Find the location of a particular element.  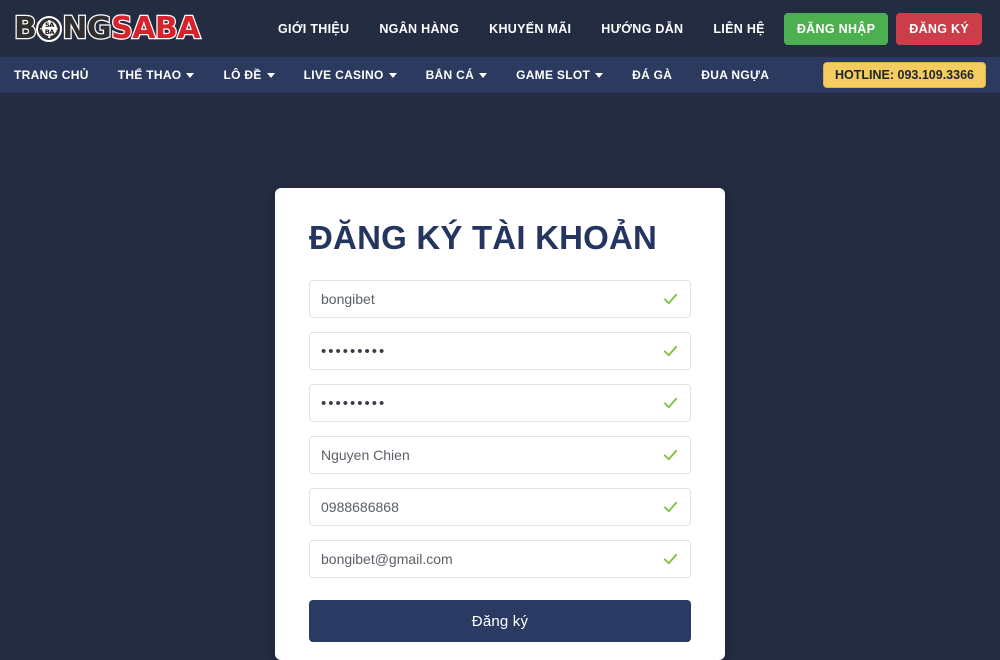

username-input is located at coordinates (500, 299).